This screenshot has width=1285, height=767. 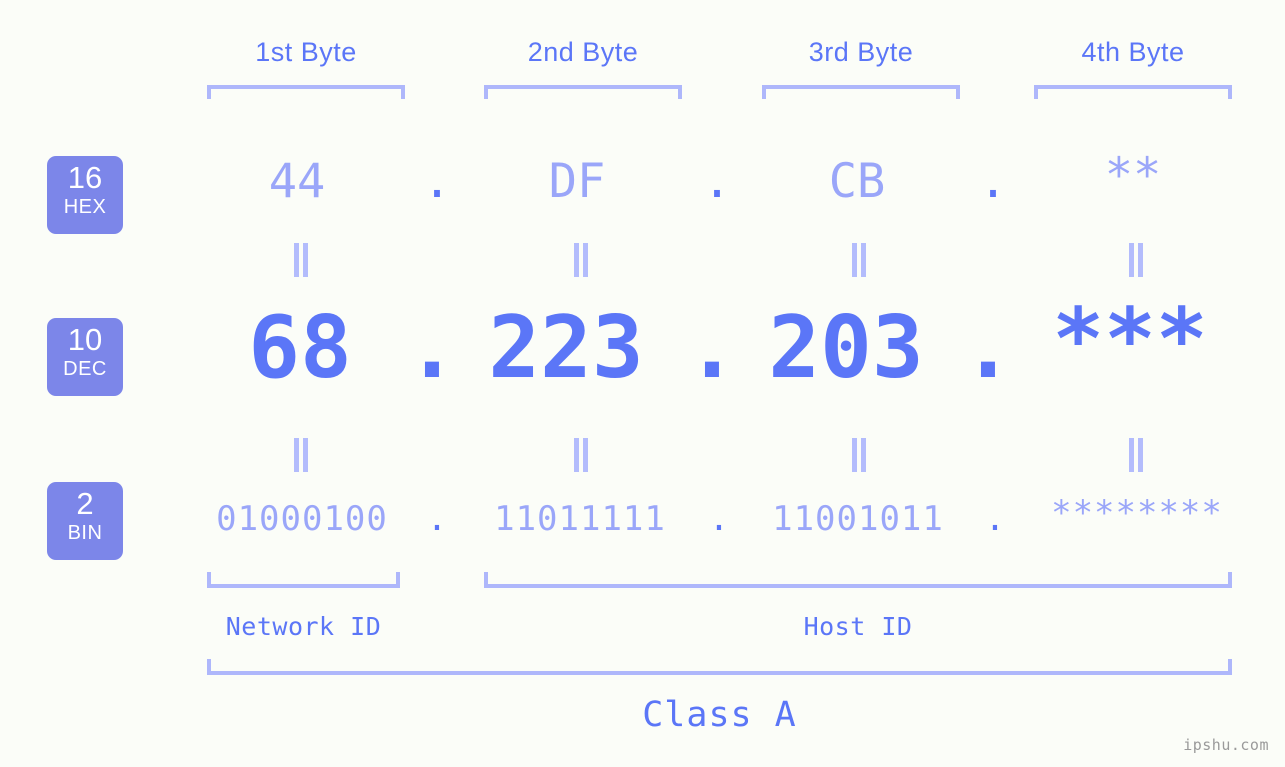 I want to click on bin-byte-1: 01000100, so click(x=302, y=519).